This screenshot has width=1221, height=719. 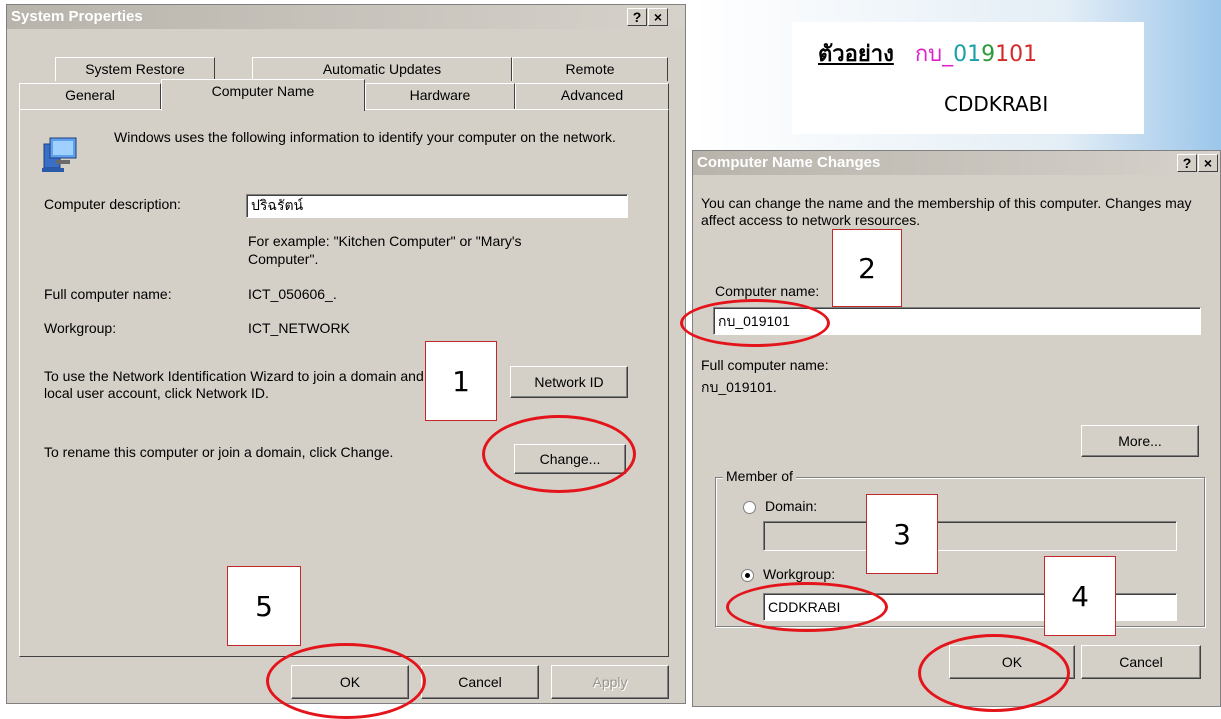 I want to click on tab-advanced: Advanced, so click(x=592, y=96).